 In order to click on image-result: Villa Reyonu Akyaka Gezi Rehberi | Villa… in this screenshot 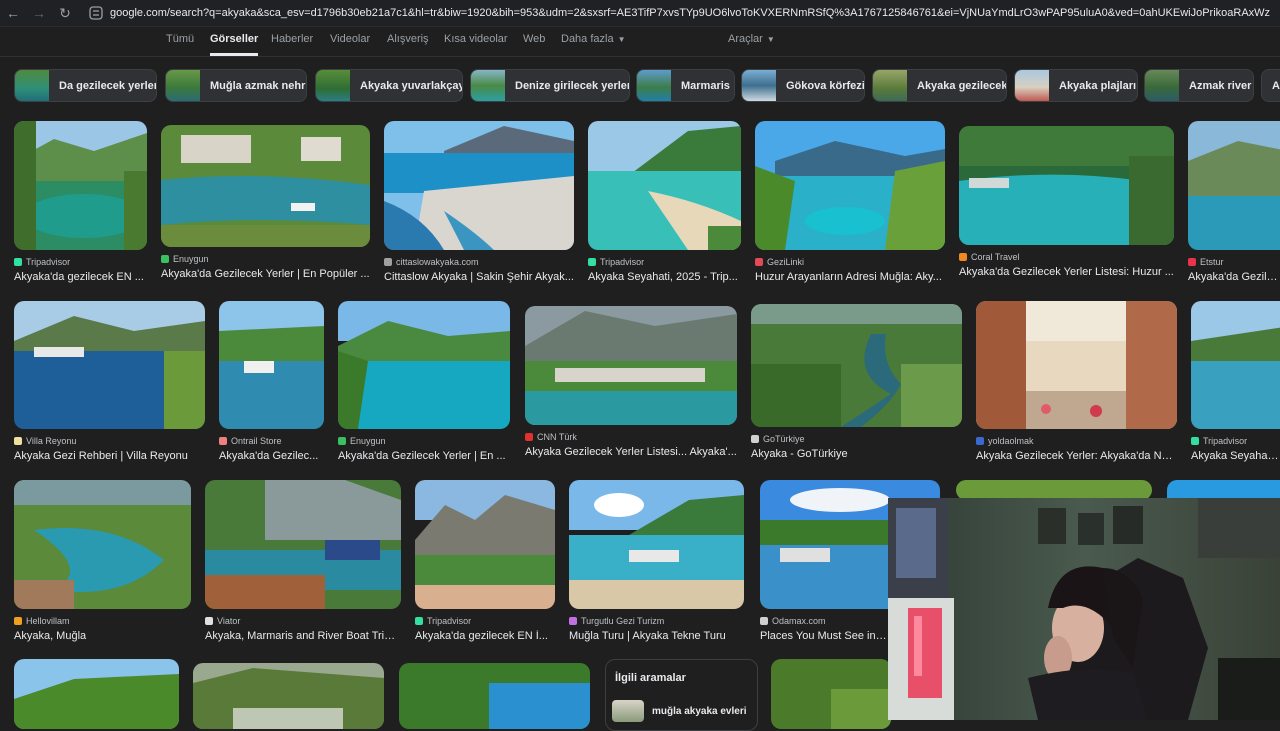, I will do `click(109, 381)`.